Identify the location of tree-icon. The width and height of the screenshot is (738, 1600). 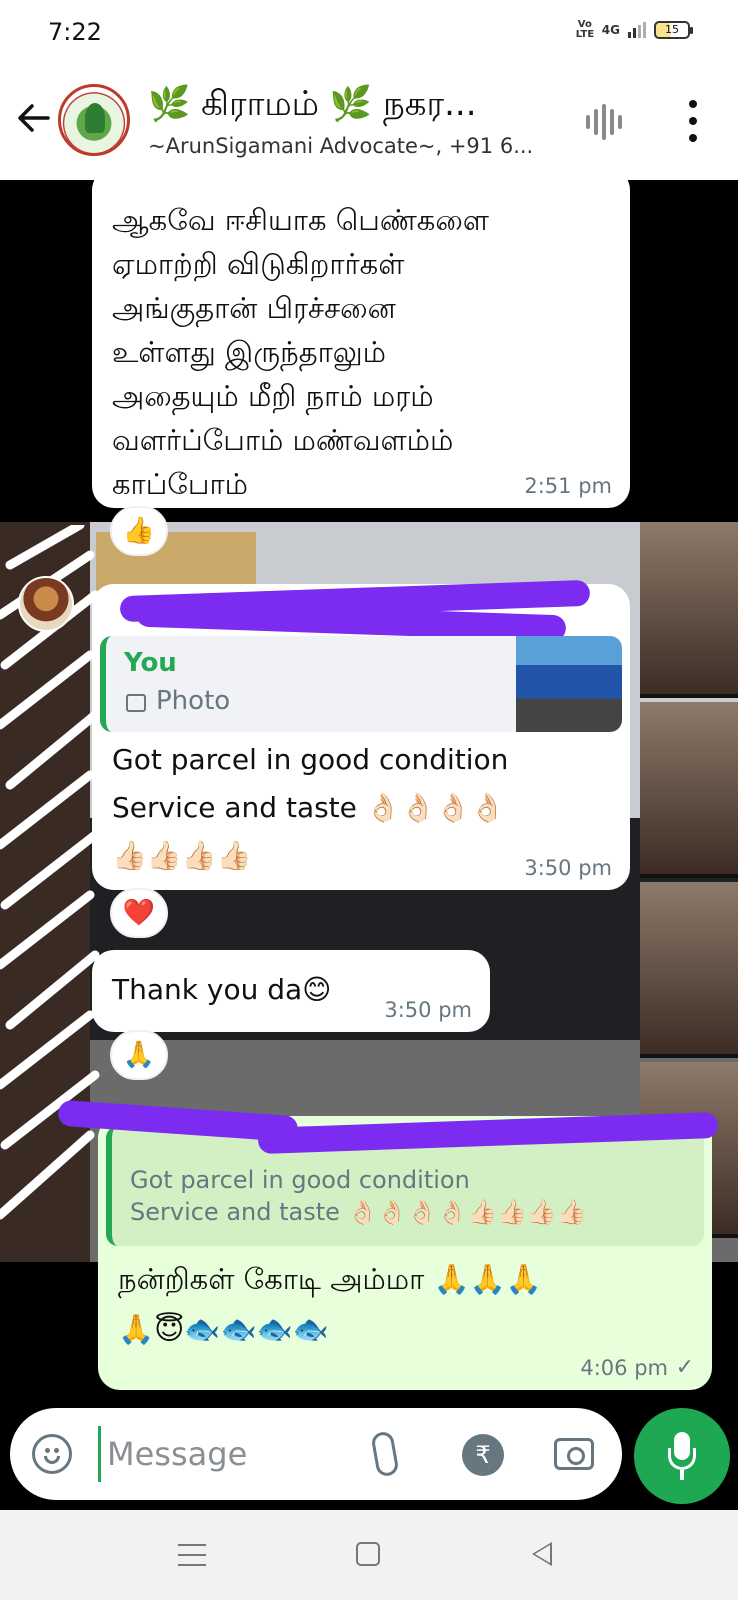
(95, 118).